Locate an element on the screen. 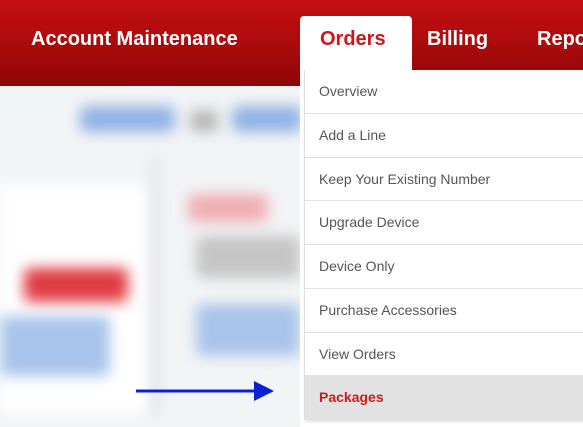 This screenshot has width=583, height=427. menu-item-add-a-line: Add a Line is located at coordinates (444, 136).